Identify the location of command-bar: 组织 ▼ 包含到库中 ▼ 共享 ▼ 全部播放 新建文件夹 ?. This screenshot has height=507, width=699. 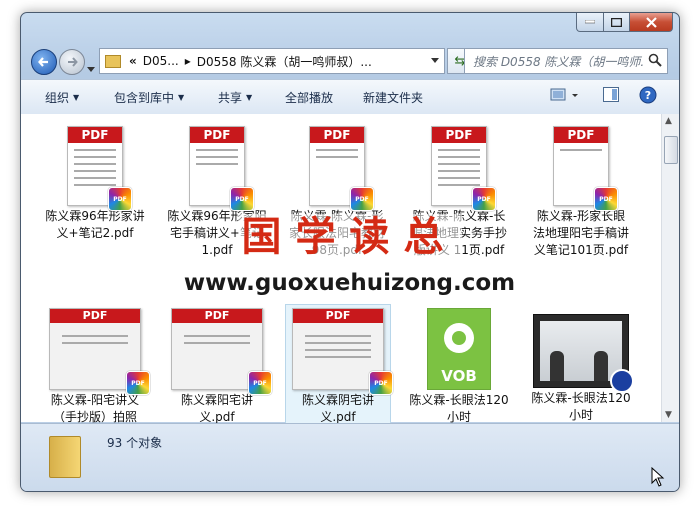
(350, 97).